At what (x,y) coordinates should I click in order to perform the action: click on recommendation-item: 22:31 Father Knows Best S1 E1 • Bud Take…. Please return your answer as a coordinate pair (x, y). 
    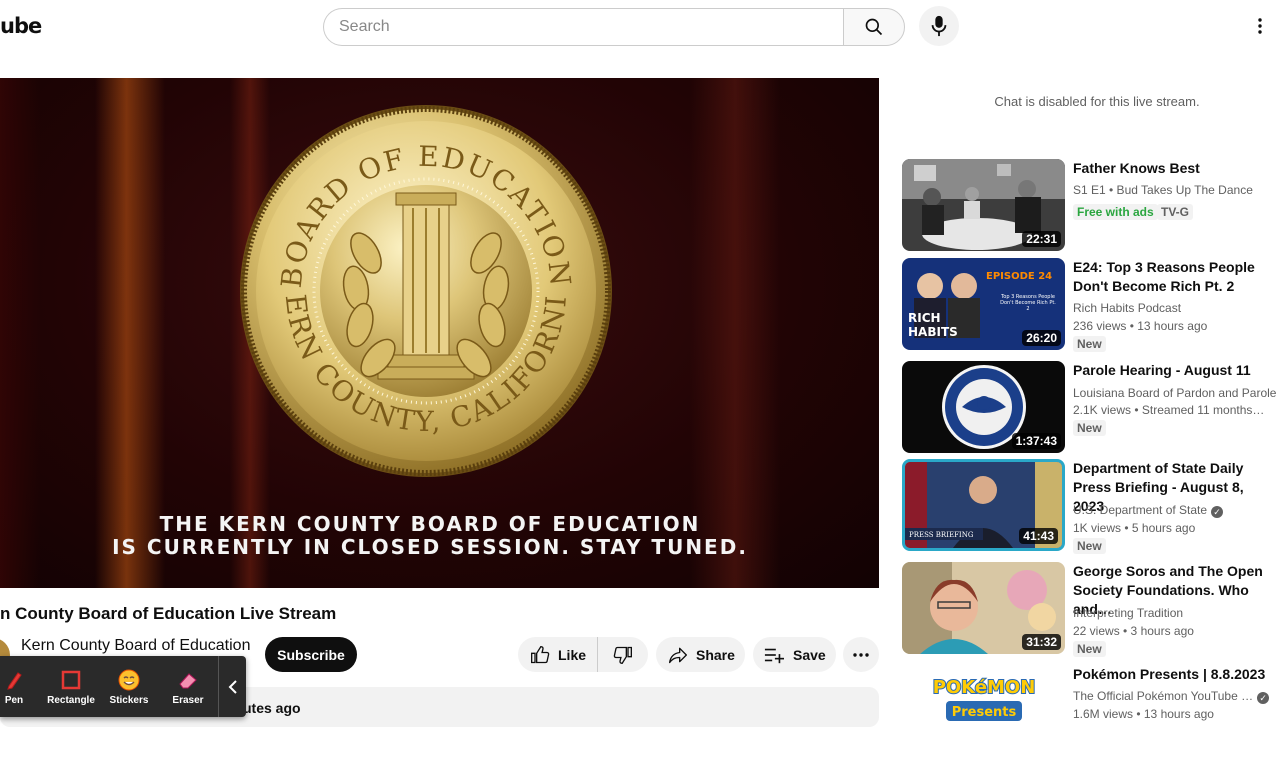
    Looking at the image, I should click on (1091, 205).